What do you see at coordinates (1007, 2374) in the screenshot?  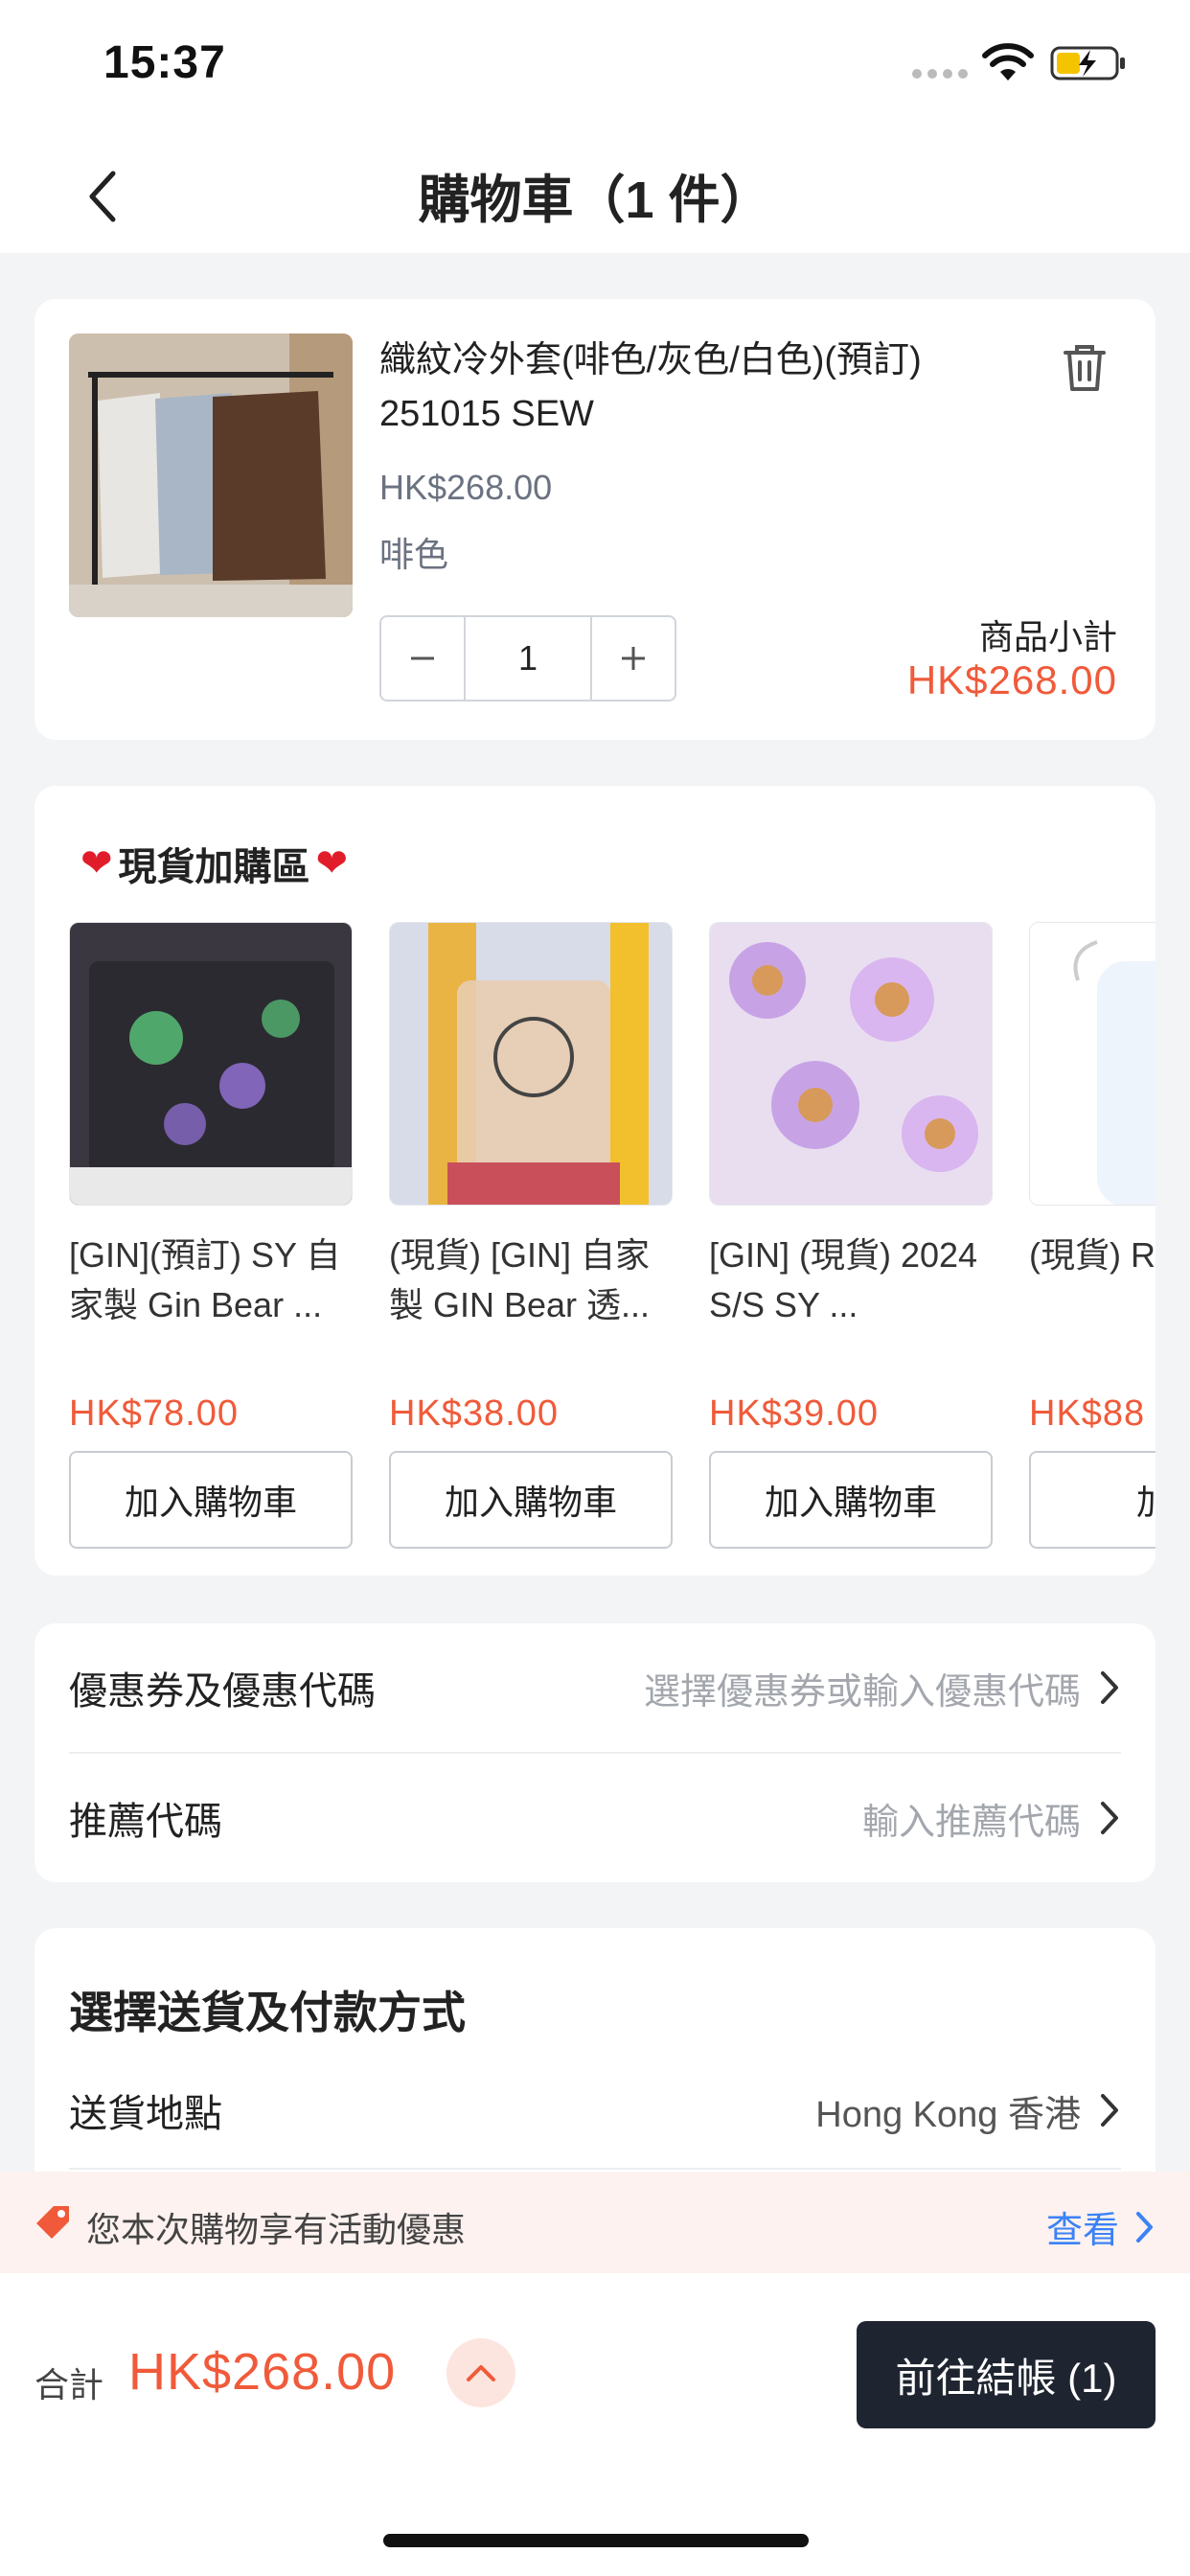 I see `checkout-button: 前往結帳 (1)` at bounding box center [1007, 2374].